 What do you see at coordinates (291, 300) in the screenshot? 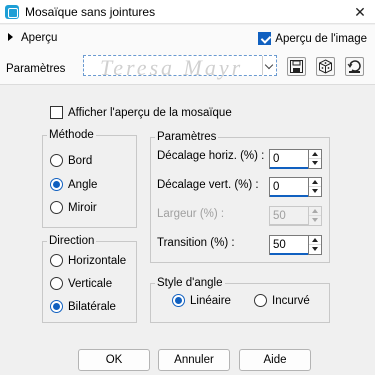
I see `radio-label: Incurvé` at bounding box center [291, 300].